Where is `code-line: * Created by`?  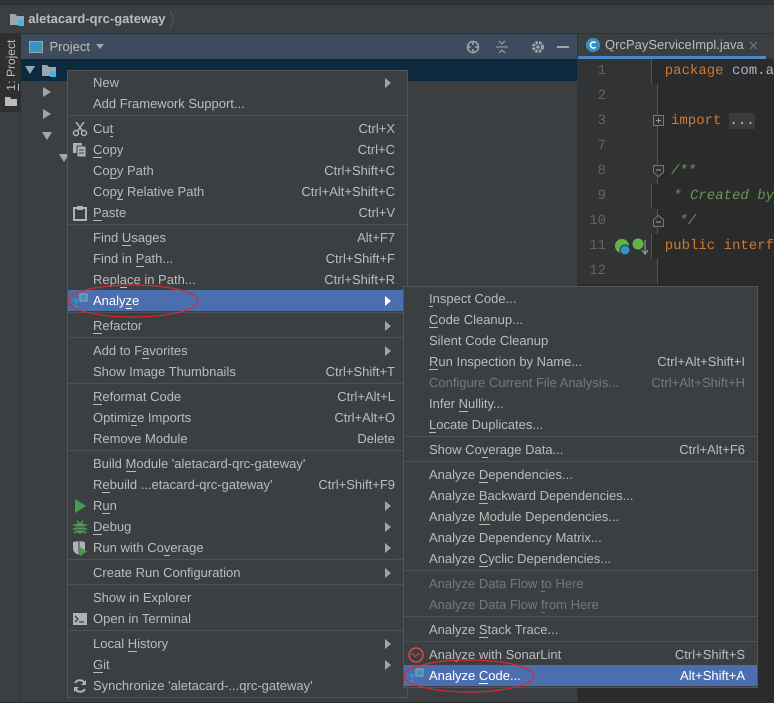 code-line: * Created by is located at coordinates (723, 196).